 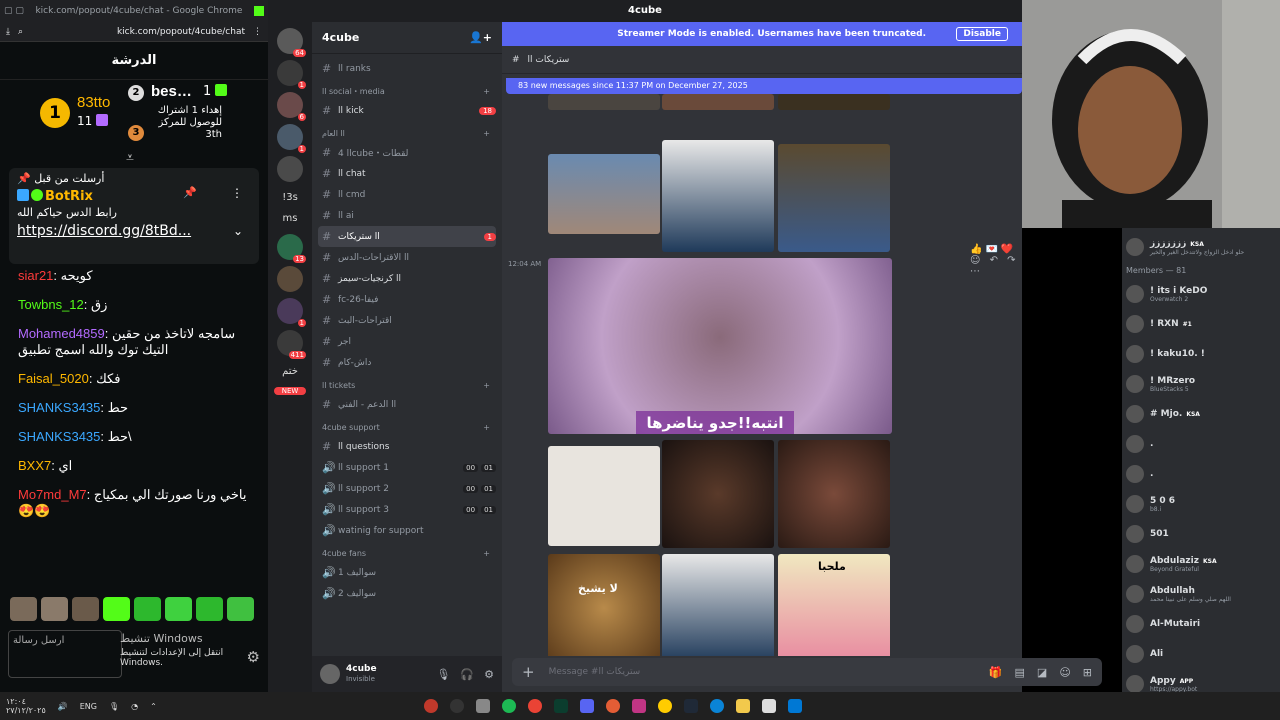 What do you see at coordinates (1042, 672) in the screenshot?
I see `sticker-icon: ◪` at bounding box center [1042, 672].